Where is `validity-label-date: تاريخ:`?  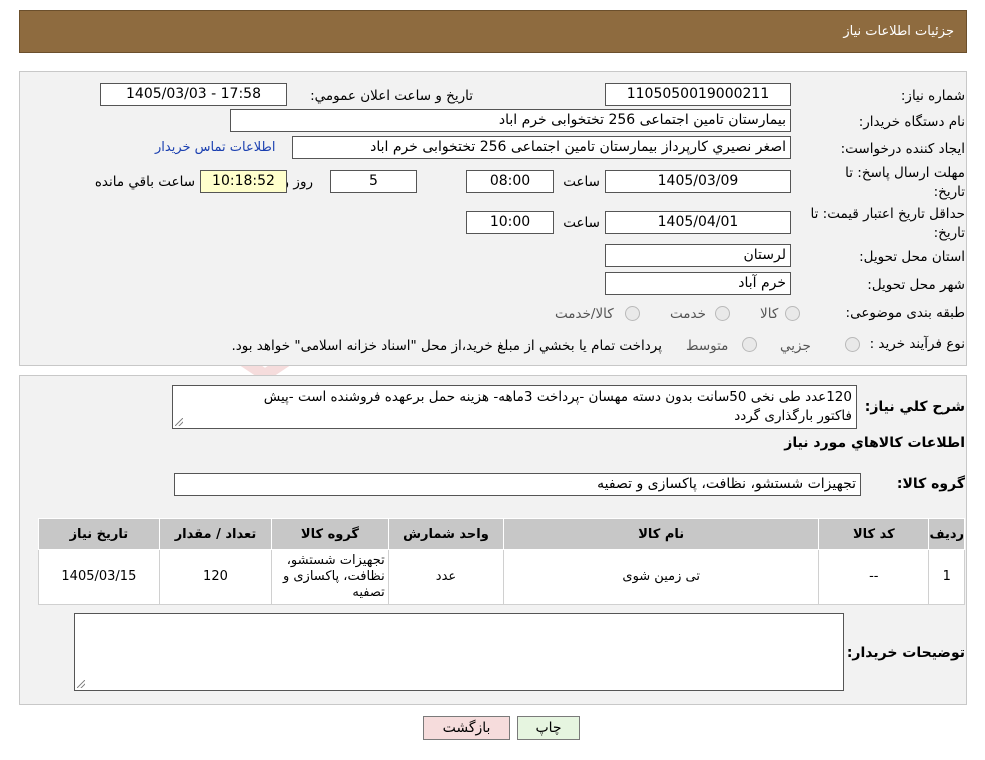 validity-label-date: تاريخ: is located at coordinates (949, 233).